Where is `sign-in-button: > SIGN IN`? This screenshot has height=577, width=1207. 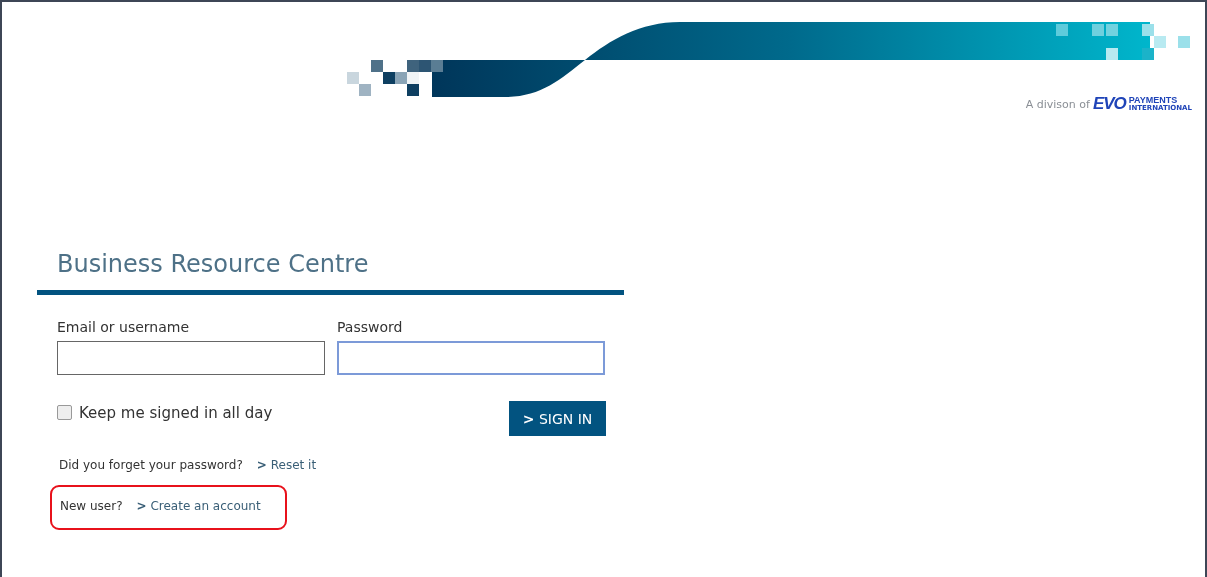 sign-in-button: > SIGN IN is located at coordinates (557, 418).